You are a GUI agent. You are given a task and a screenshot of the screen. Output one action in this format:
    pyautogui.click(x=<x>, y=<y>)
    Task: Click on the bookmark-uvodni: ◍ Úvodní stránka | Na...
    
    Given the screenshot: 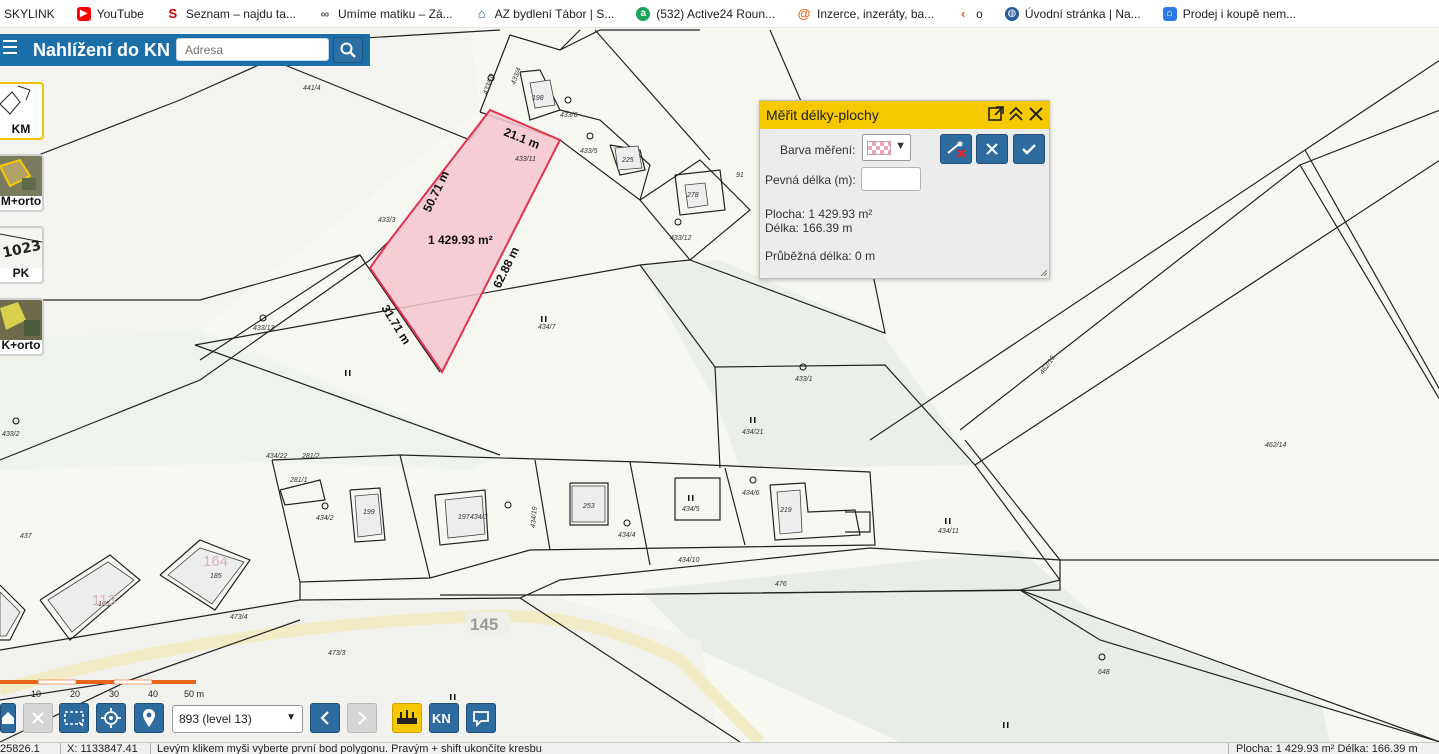 What is the action you would take?
    pyautogui.click(x=1072, y=13)
    